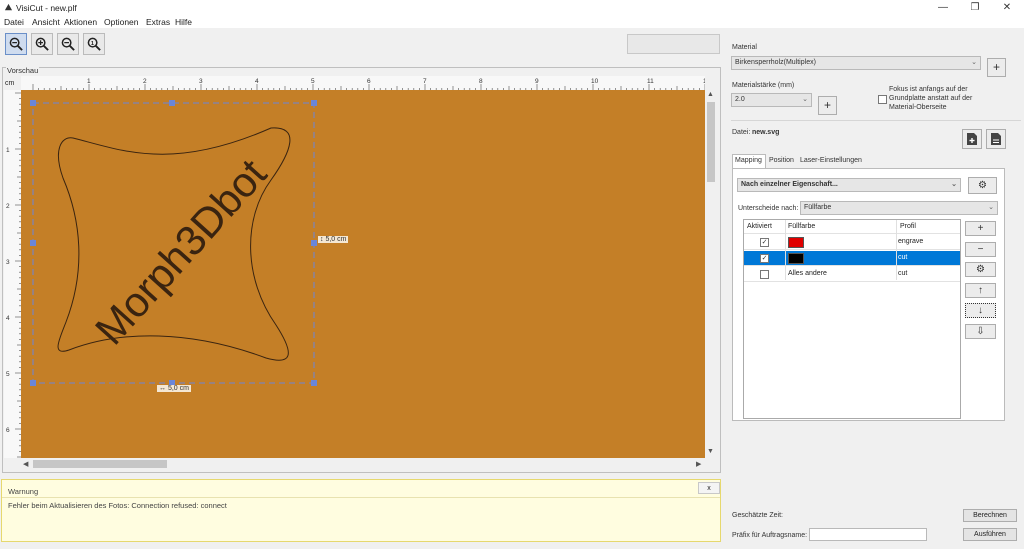  I want to click on zoom-in-button, so click(42, 44).